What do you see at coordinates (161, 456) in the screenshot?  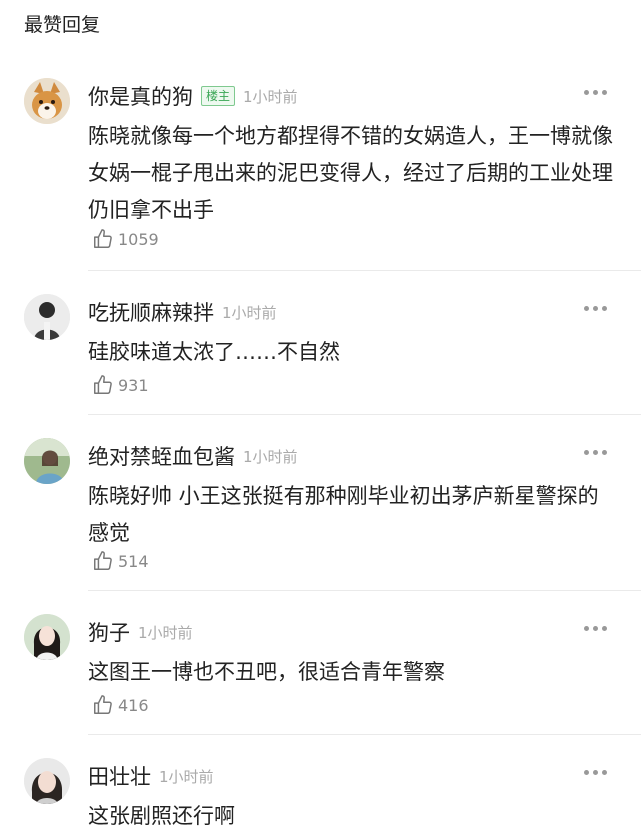 I see `username: 绝对禁蛭血包酱` at bounding box center [161, 456].